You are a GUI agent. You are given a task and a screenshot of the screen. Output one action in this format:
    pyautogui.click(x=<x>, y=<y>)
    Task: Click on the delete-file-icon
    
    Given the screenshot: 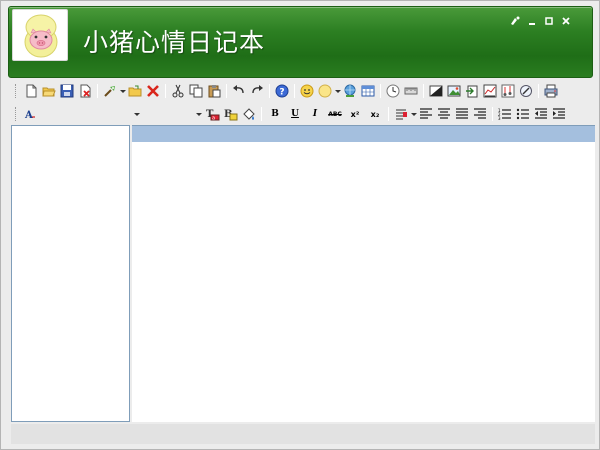 What is the action you would take?
    pyautogui.click(x=85, y=91)
    